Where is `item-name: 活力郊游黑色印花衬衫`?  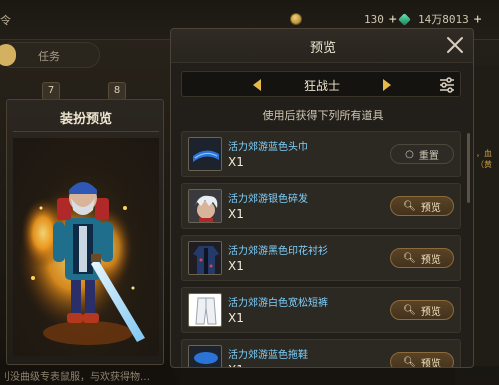 item-name: 活力郊游黑色印花衬衫 is located at coordinates (278, 251).